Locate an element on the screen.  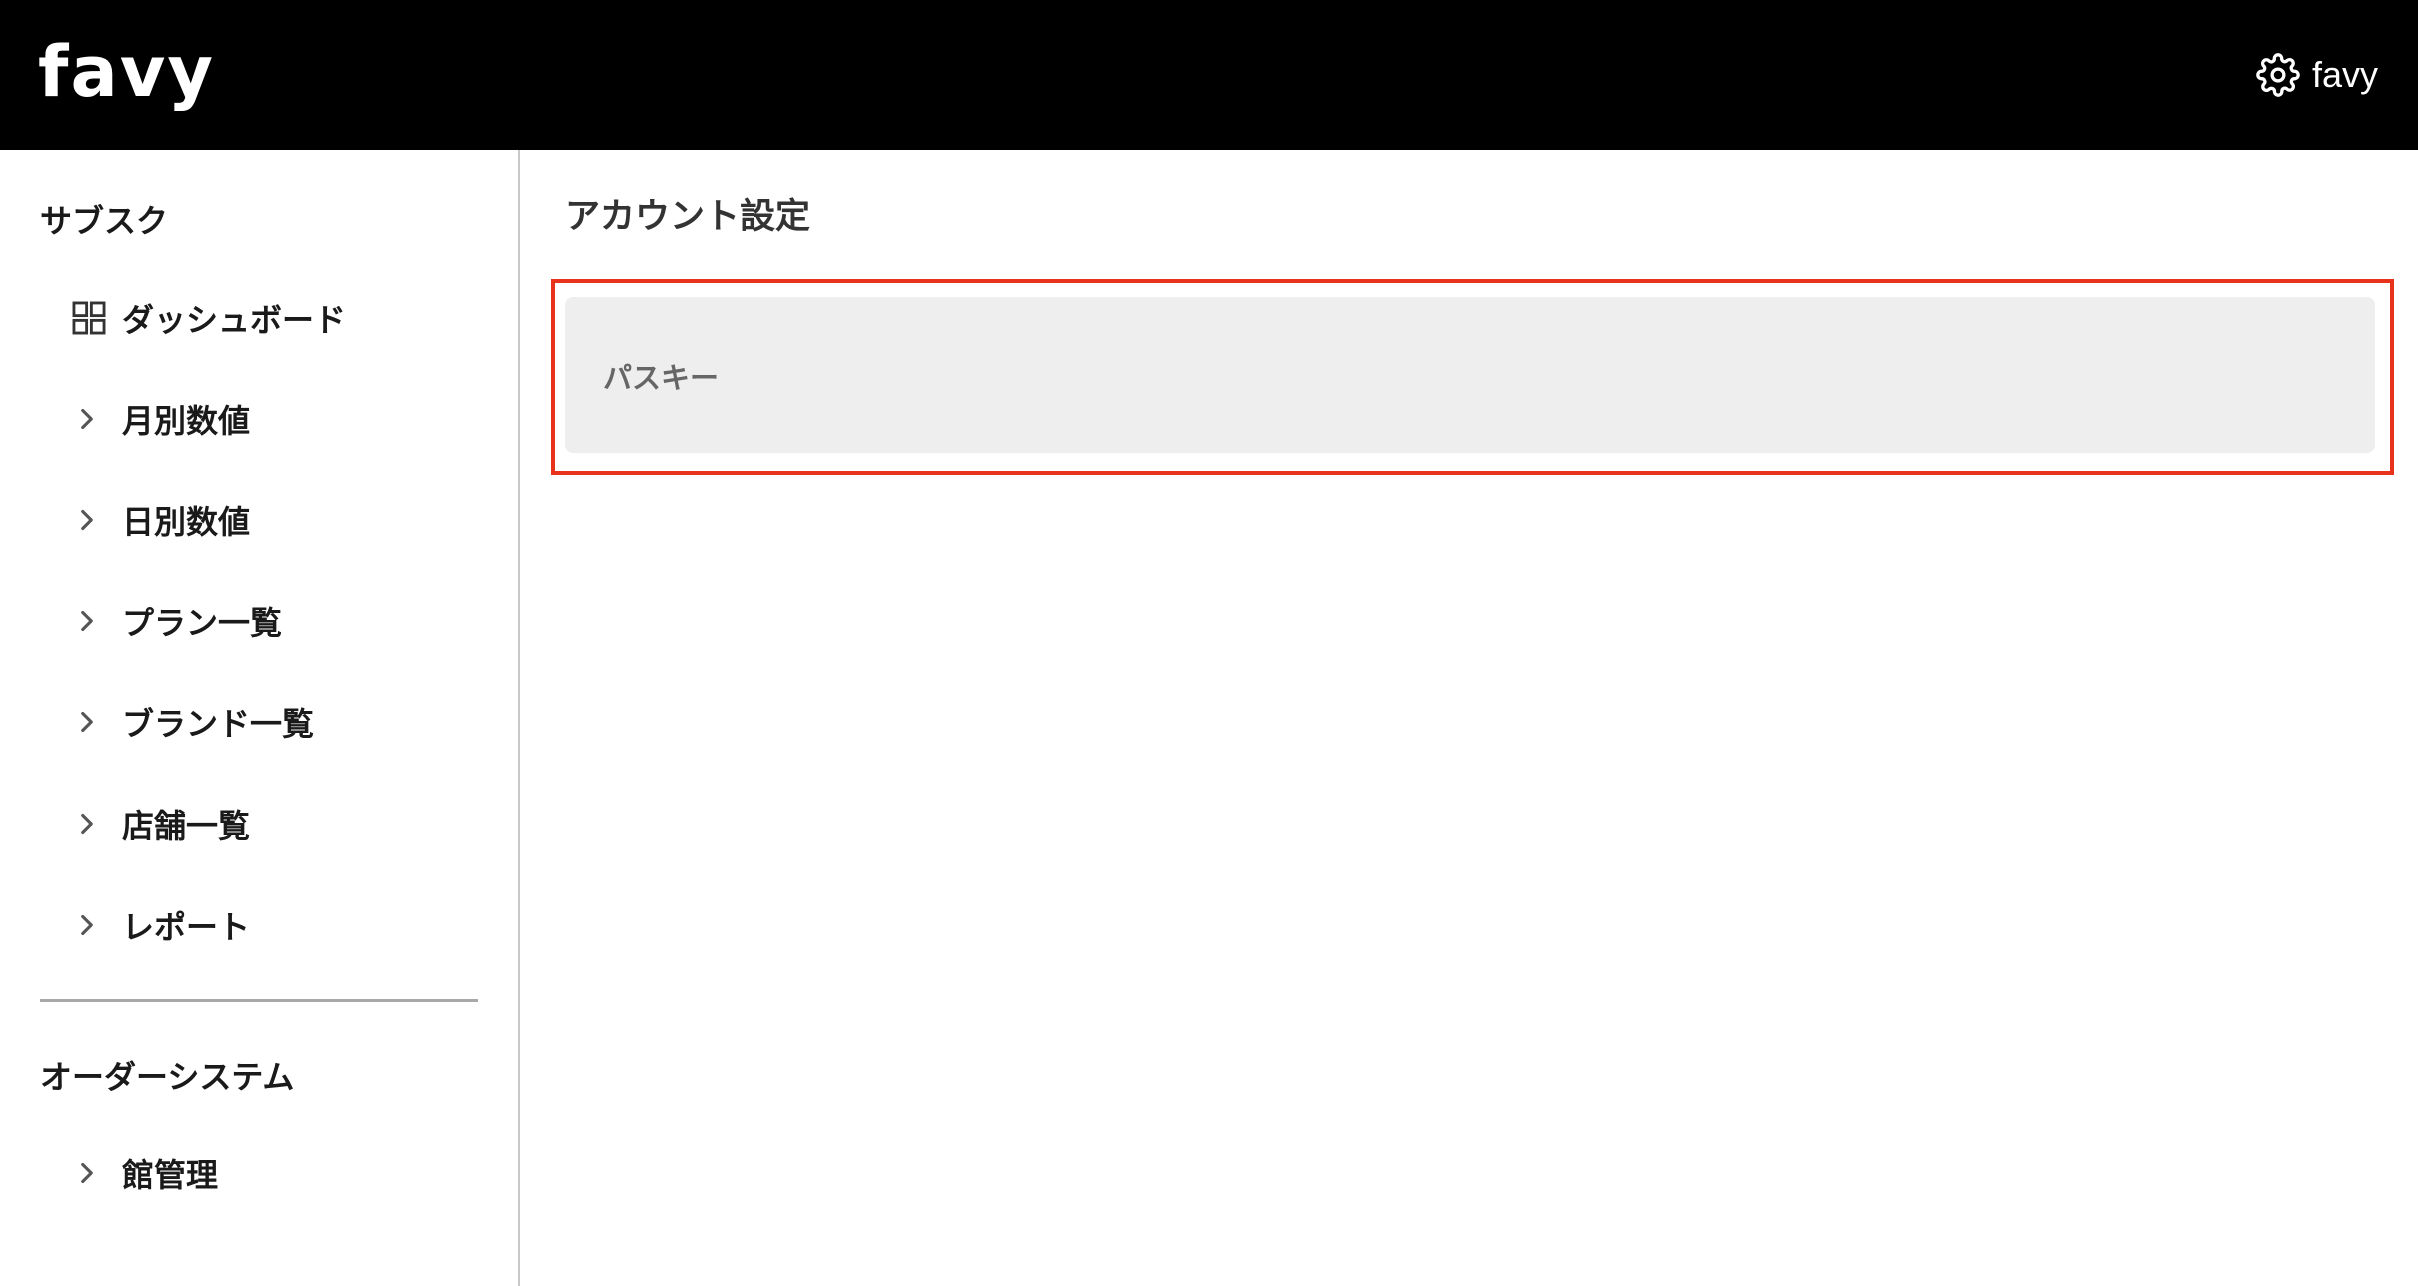
sidebar-item-store-list: 店舗一覧 is located at coordinates (280, 824).